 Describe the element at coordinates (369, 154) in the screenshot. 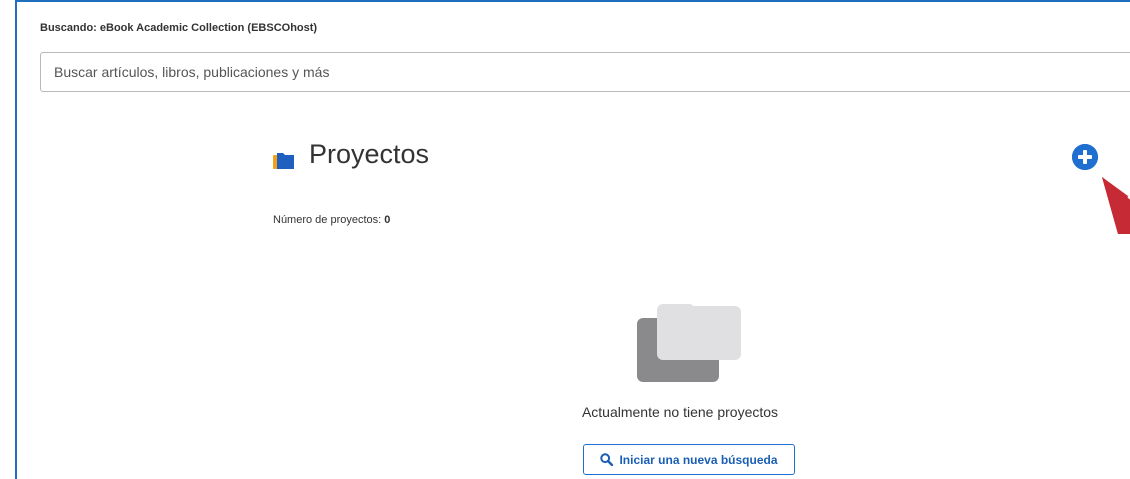

I see `page-title: Proyectos` at that location.